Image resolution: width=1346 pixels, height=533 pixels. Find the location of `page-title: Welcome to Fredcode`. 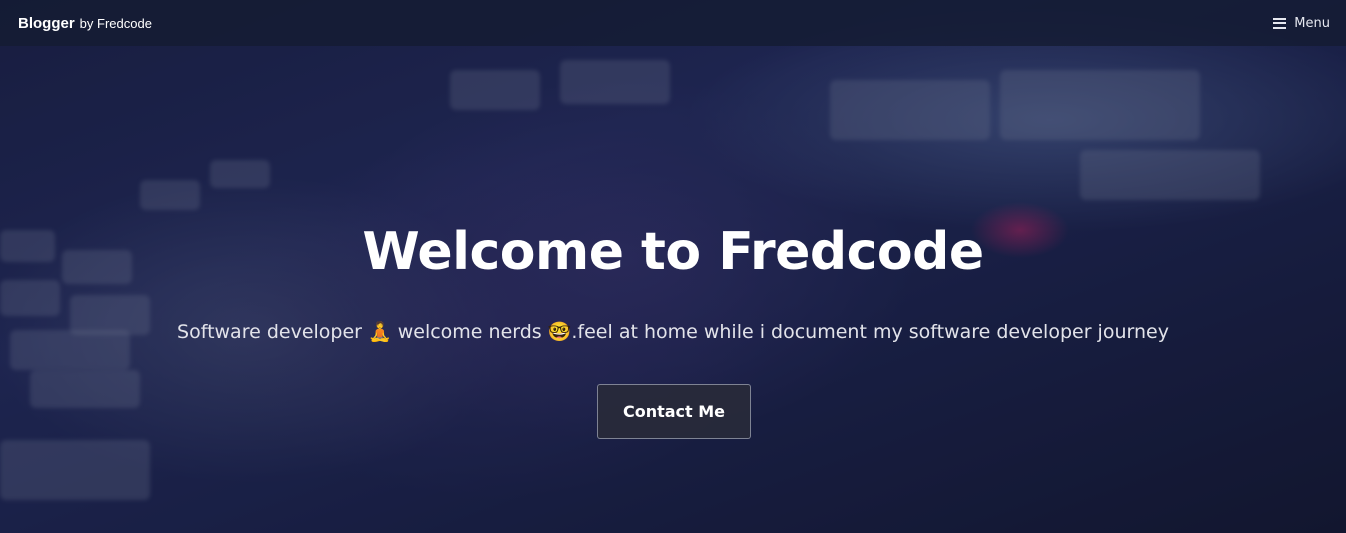

page-title: Welcome to Fredcode is located at coordinates (673, 252).